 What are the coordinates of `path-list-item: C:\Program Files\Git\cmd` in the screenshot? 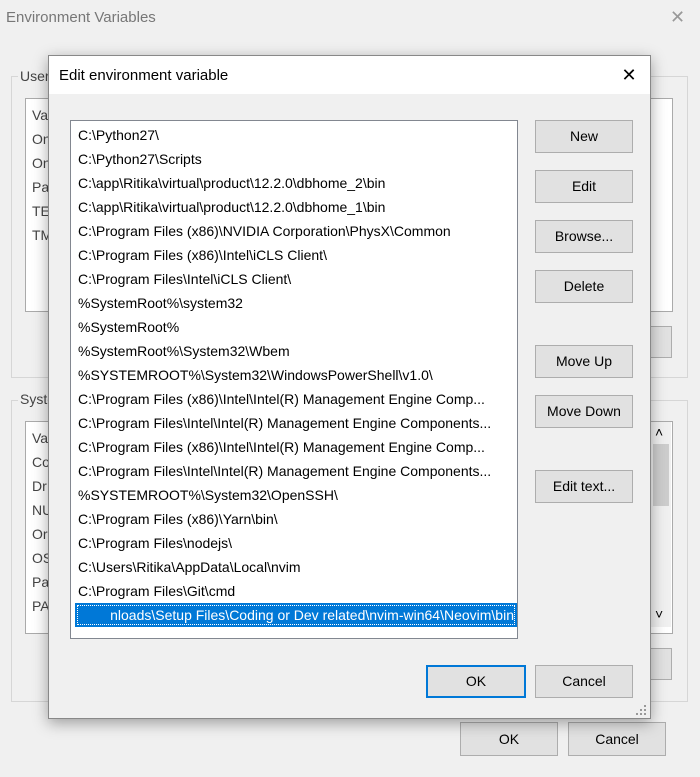 It's located at (291, 591).